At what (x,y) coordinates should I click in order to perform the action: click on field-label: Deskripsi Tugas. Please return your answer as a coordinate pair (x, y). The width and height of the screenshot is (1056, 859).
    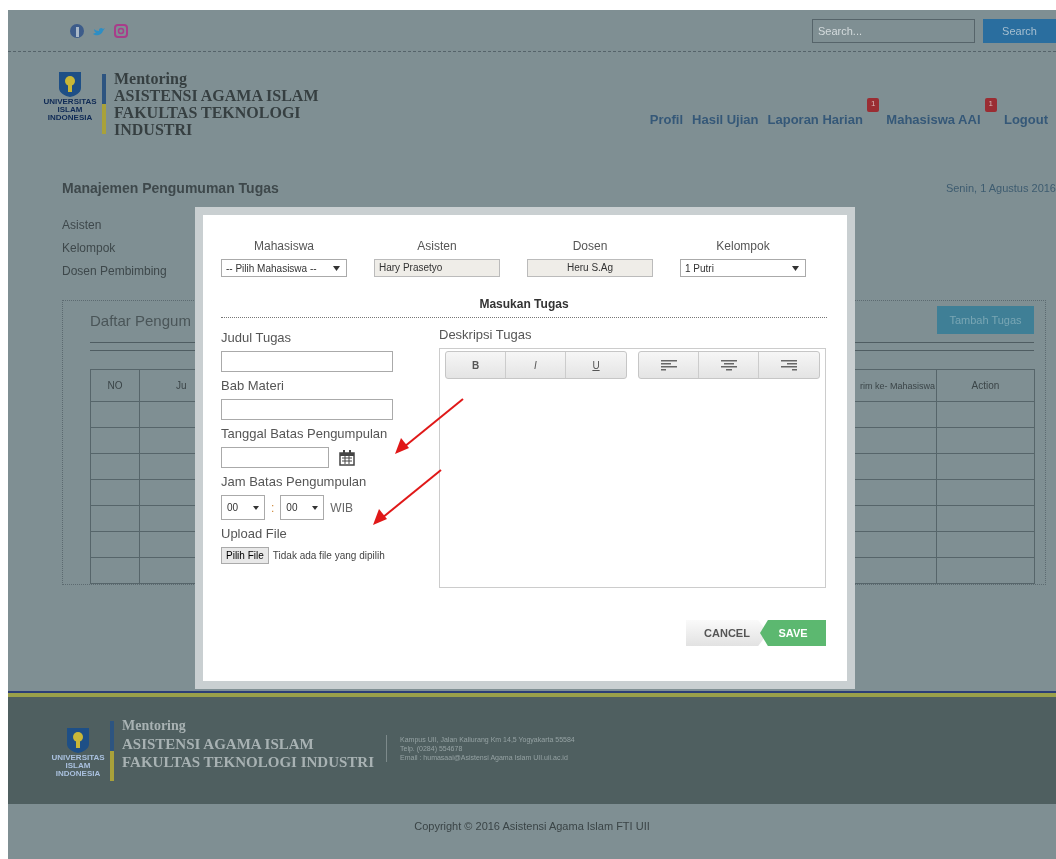
    Looking at the image, I should click on (486, 334).